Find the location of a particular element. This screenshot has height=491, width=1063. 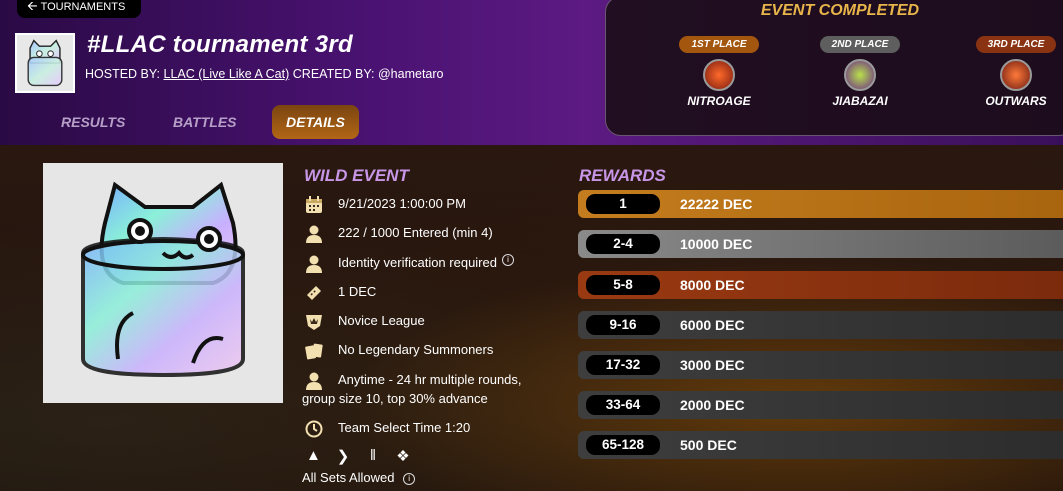

reward-amount: 3000 DEC is located at coordinates (712, 365).